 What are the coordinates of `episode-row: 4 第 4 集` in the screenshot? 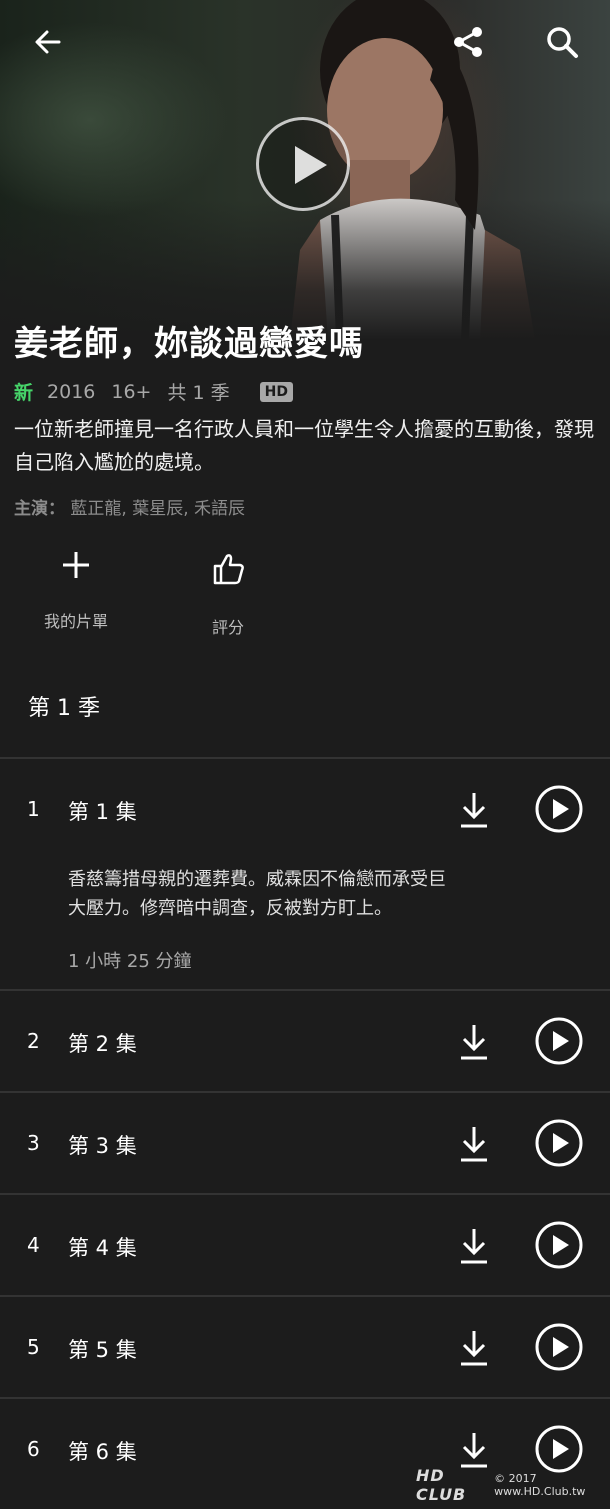 It's located at (305, 1244).